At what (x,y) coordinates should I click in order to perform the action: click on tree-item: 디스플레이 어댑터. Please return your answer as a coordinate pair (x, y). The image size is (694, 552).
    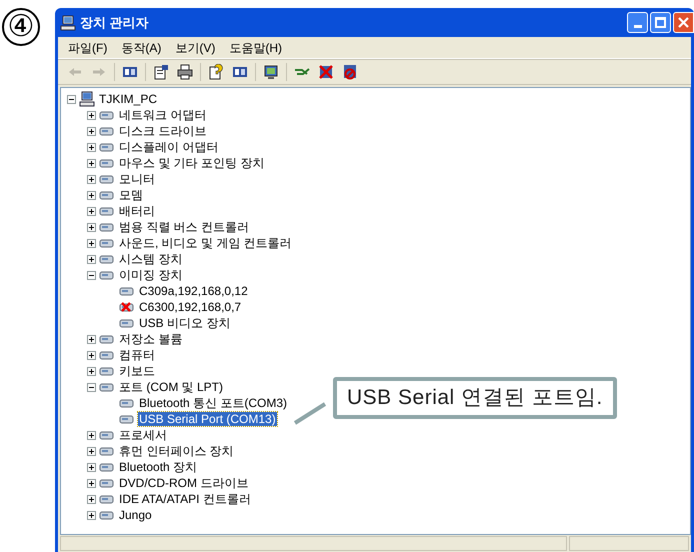
    Looking at the image, I should click on (169, 147).